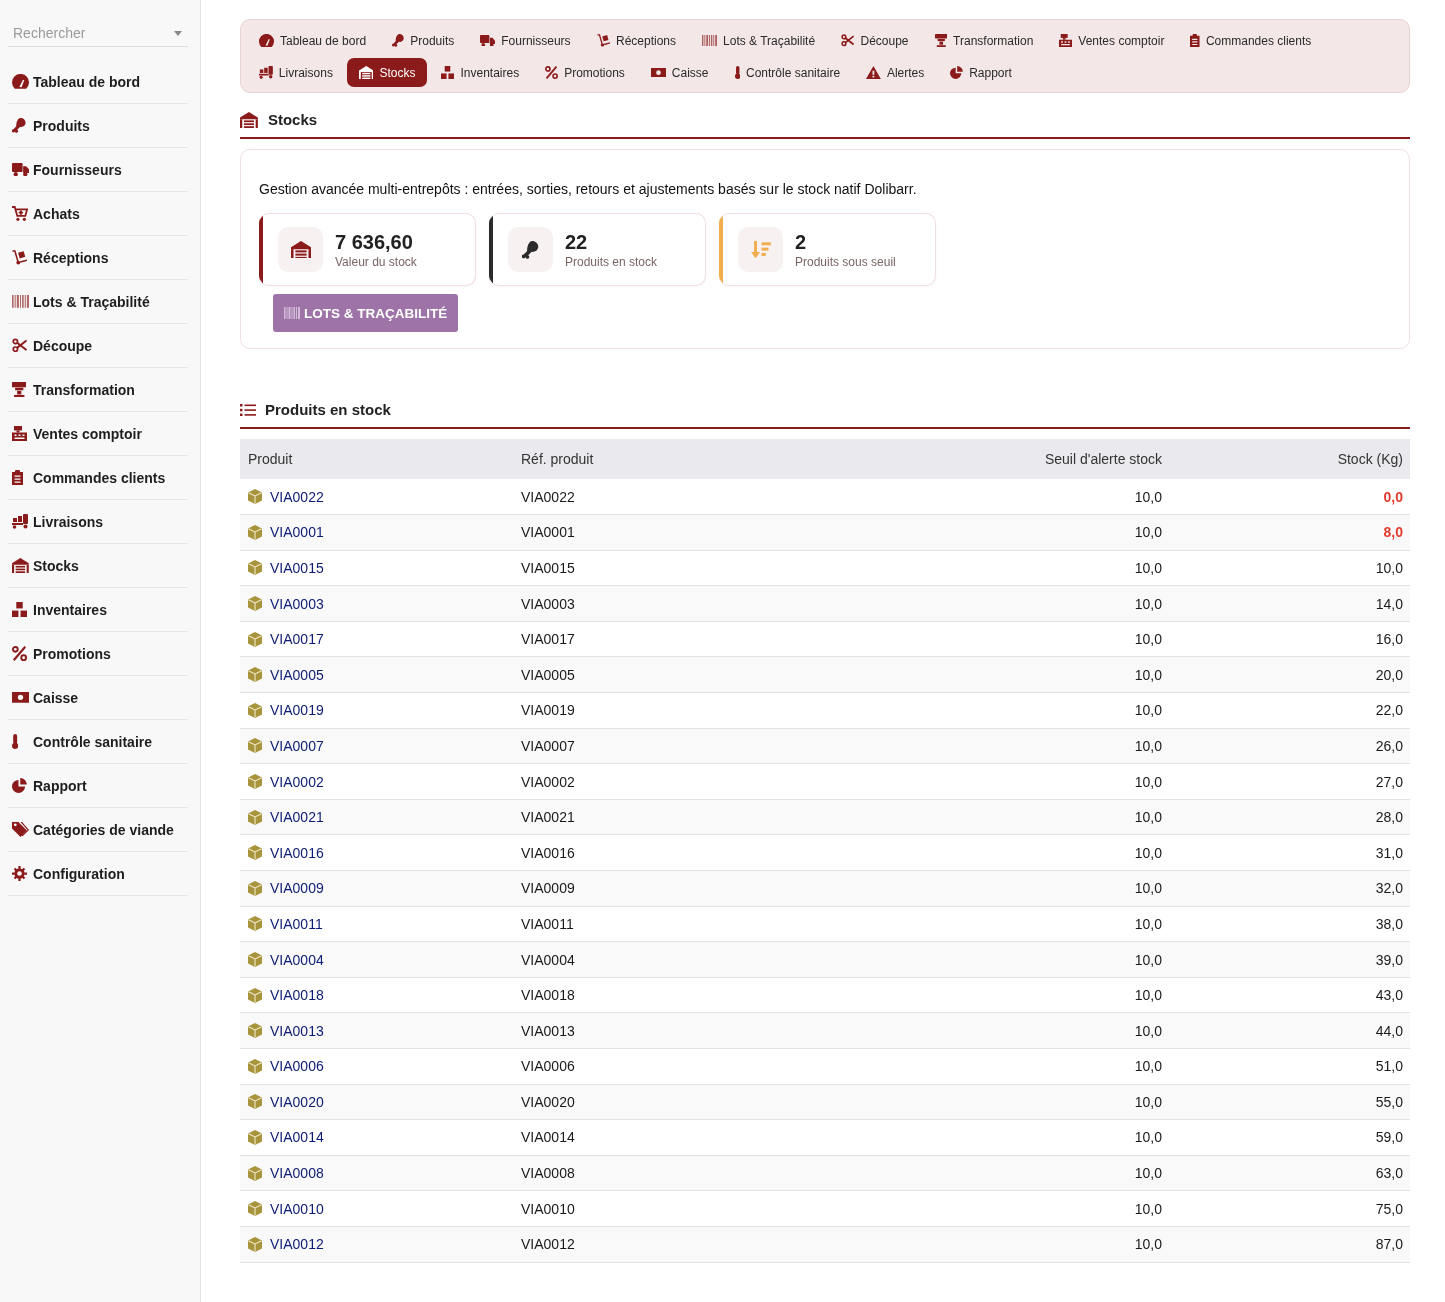 The height and width of the screenshot is (1302, 1445). Describe the element at coordinates (297, 995) in the screenshot. I see `product-link: VIA0018` at that location.